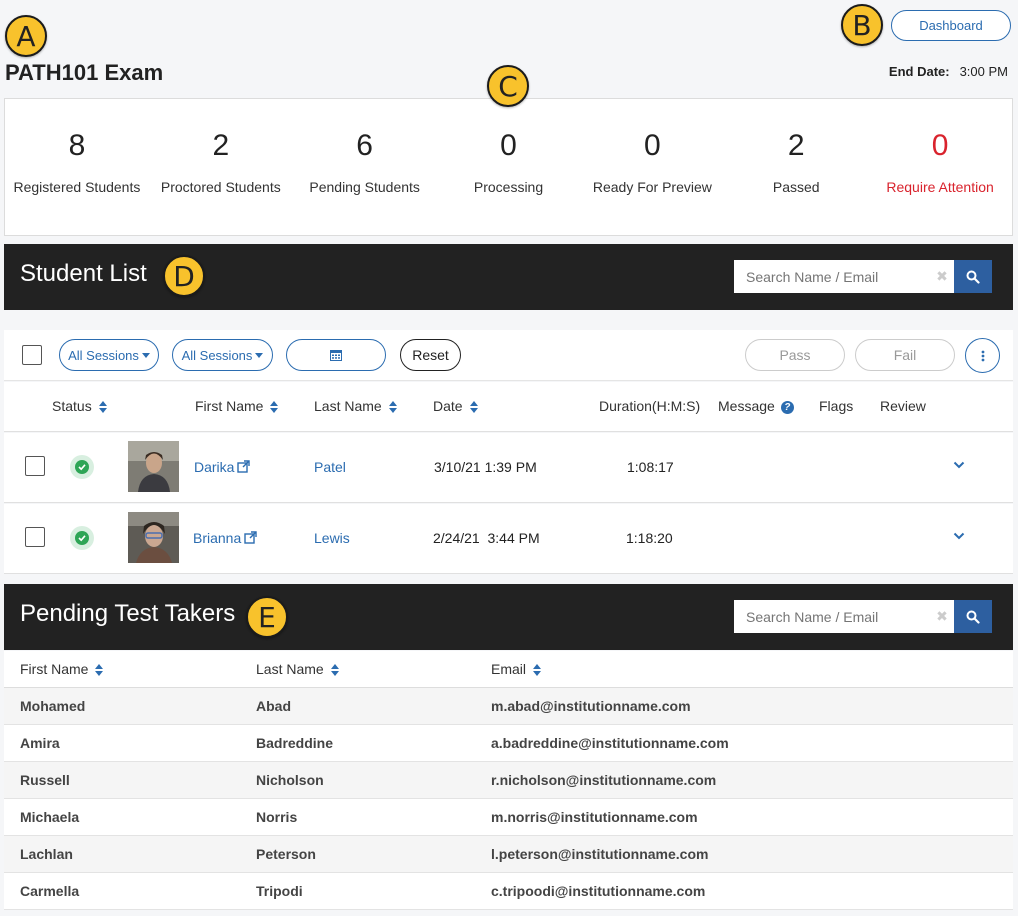 This screenshot has height=916, width=1018. Describe the element at coordinates (650, 406) in the screenshot. I see `col-duration: Duration(H:M:S)` at that location.